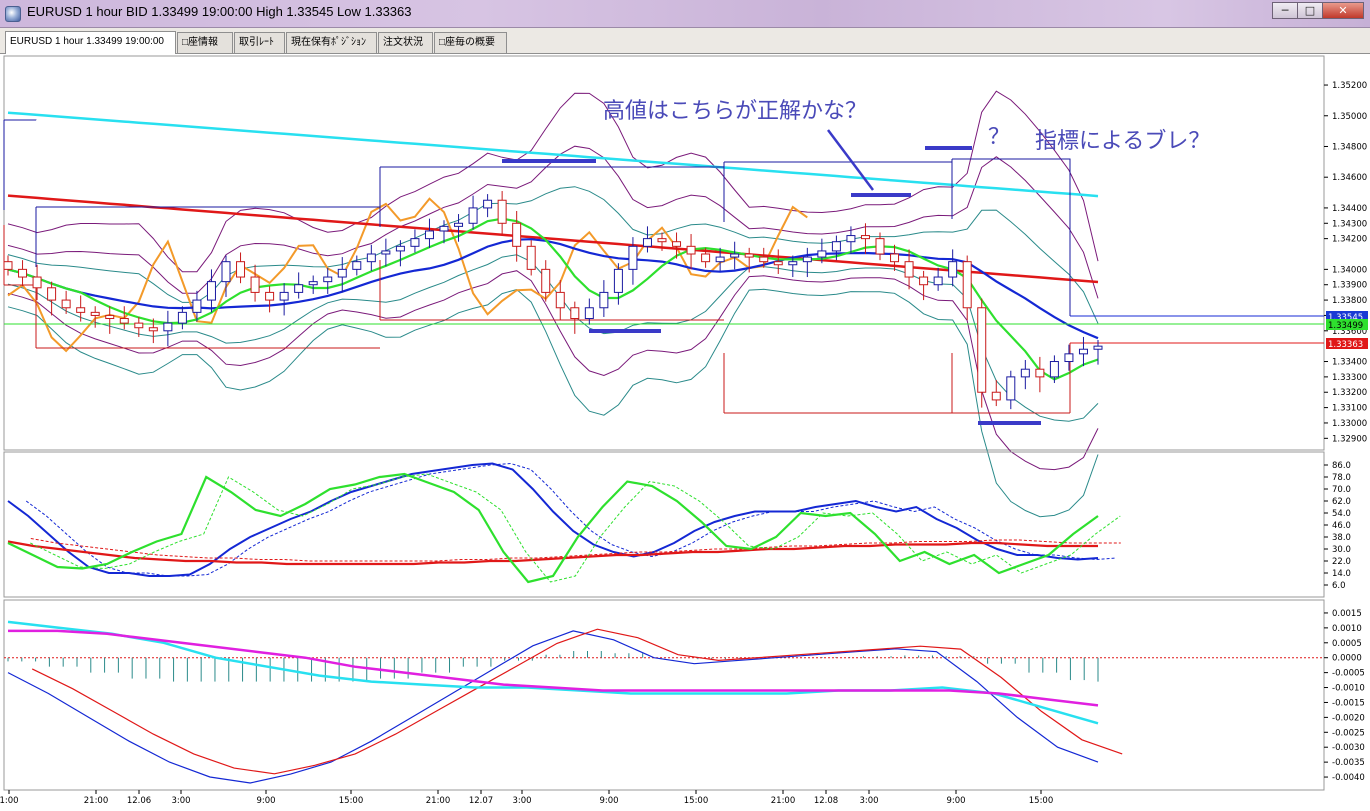  I want to click on oscillator-axis-label: 14.0, so click(1341, 574).